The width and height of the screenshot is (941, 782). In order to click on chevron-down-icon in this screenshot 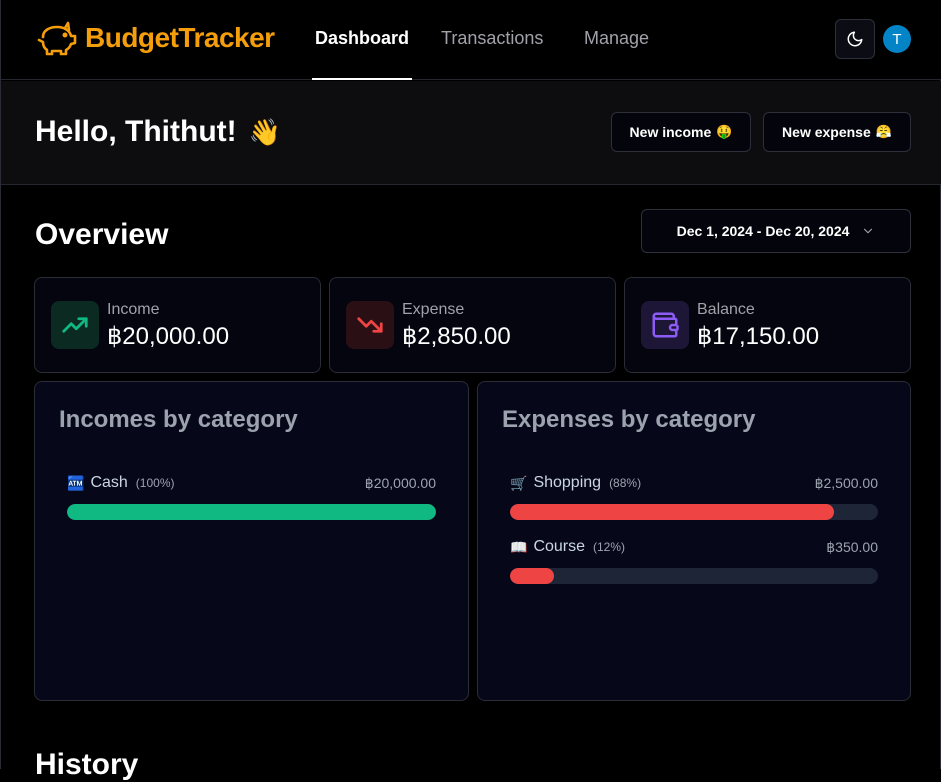, I will do `click(868, 231)`.